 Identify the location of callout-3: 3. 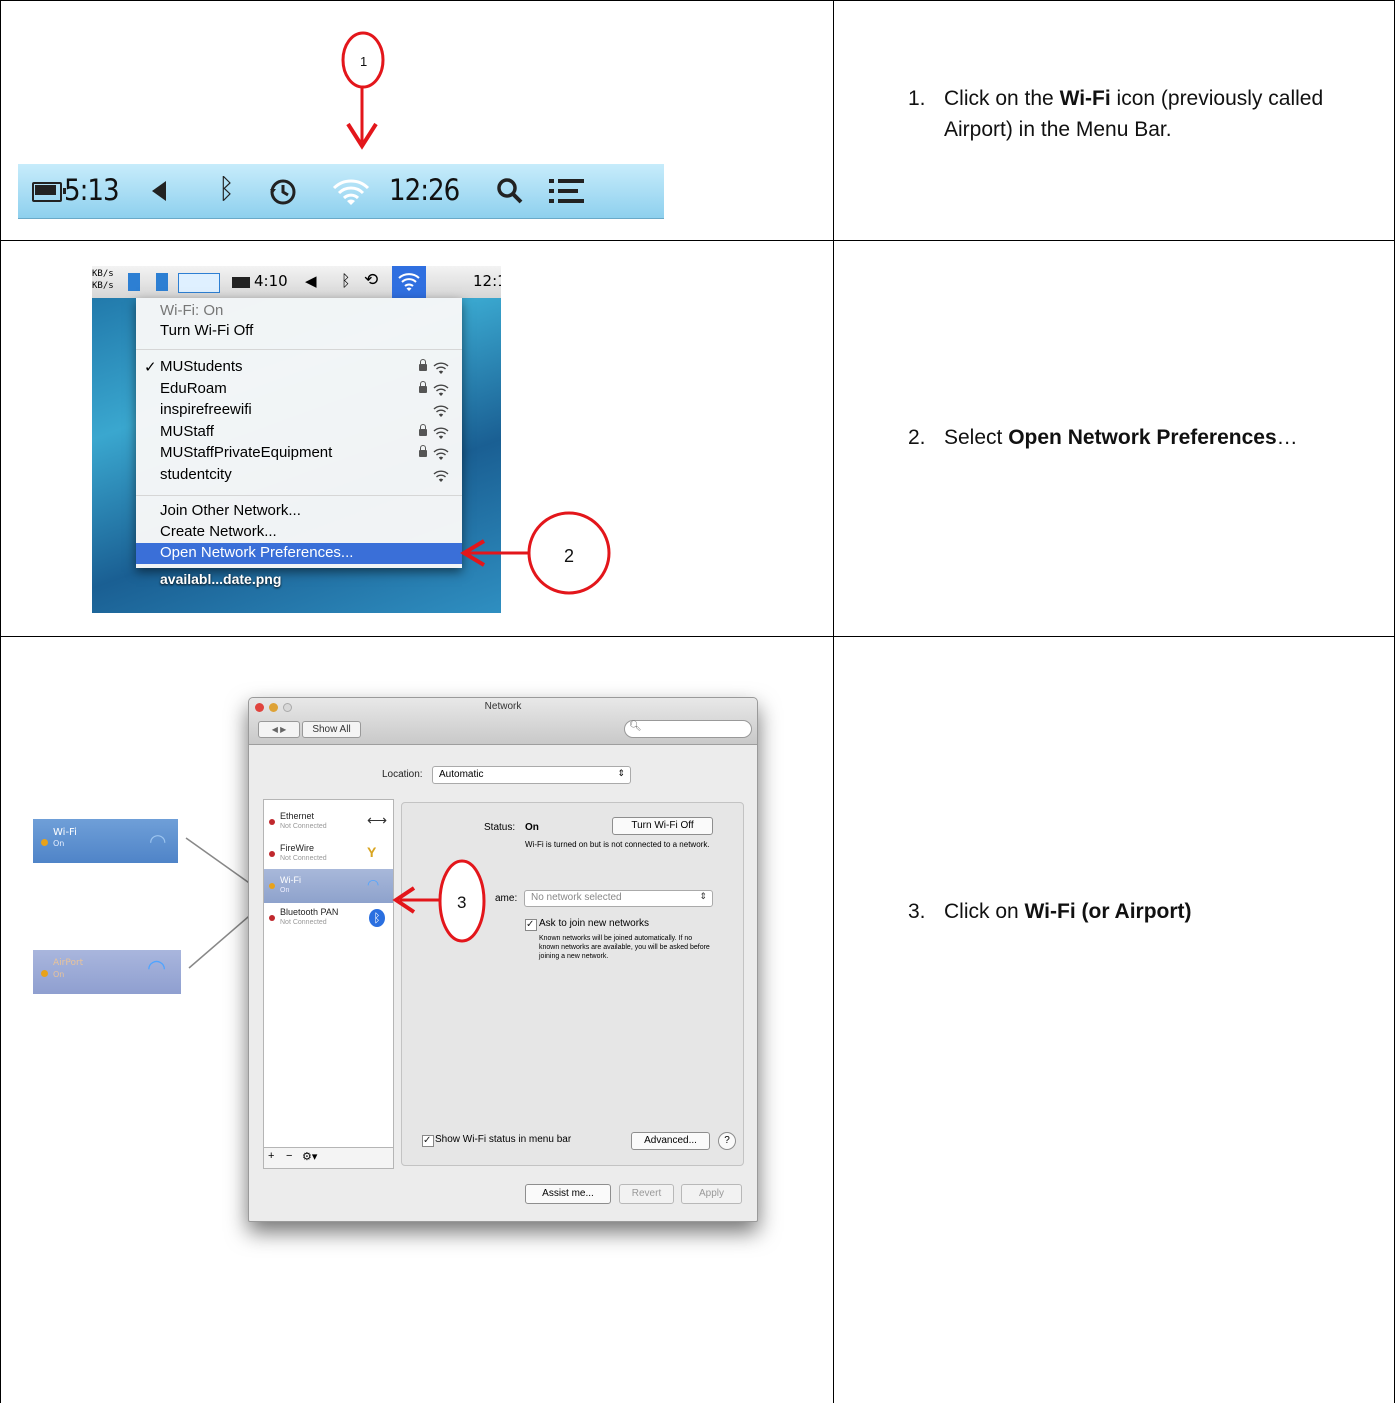
(439, 901).